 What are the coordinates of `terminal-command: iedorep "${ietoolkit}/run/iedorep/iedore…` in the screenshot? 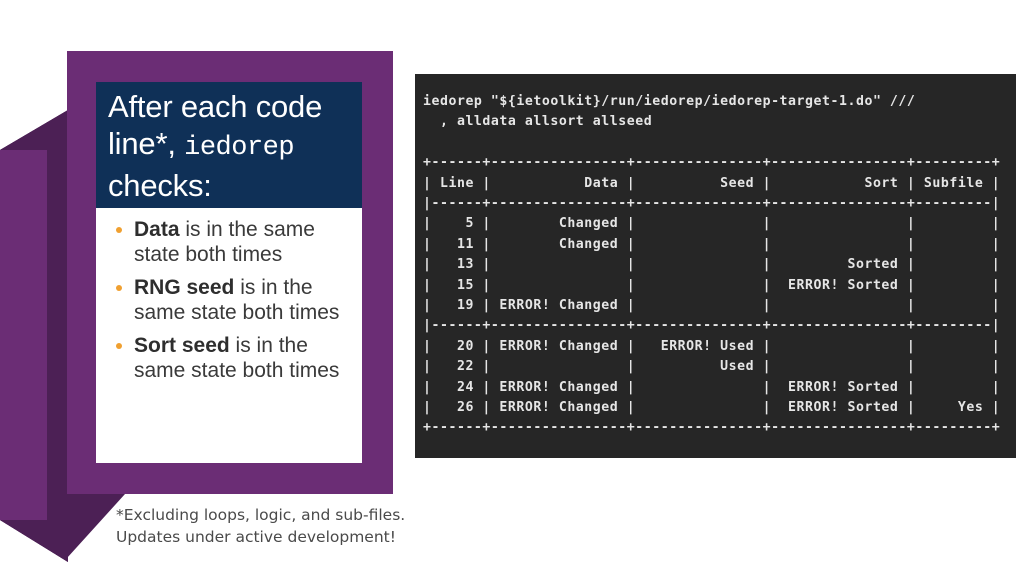 It's located at (669, 112).